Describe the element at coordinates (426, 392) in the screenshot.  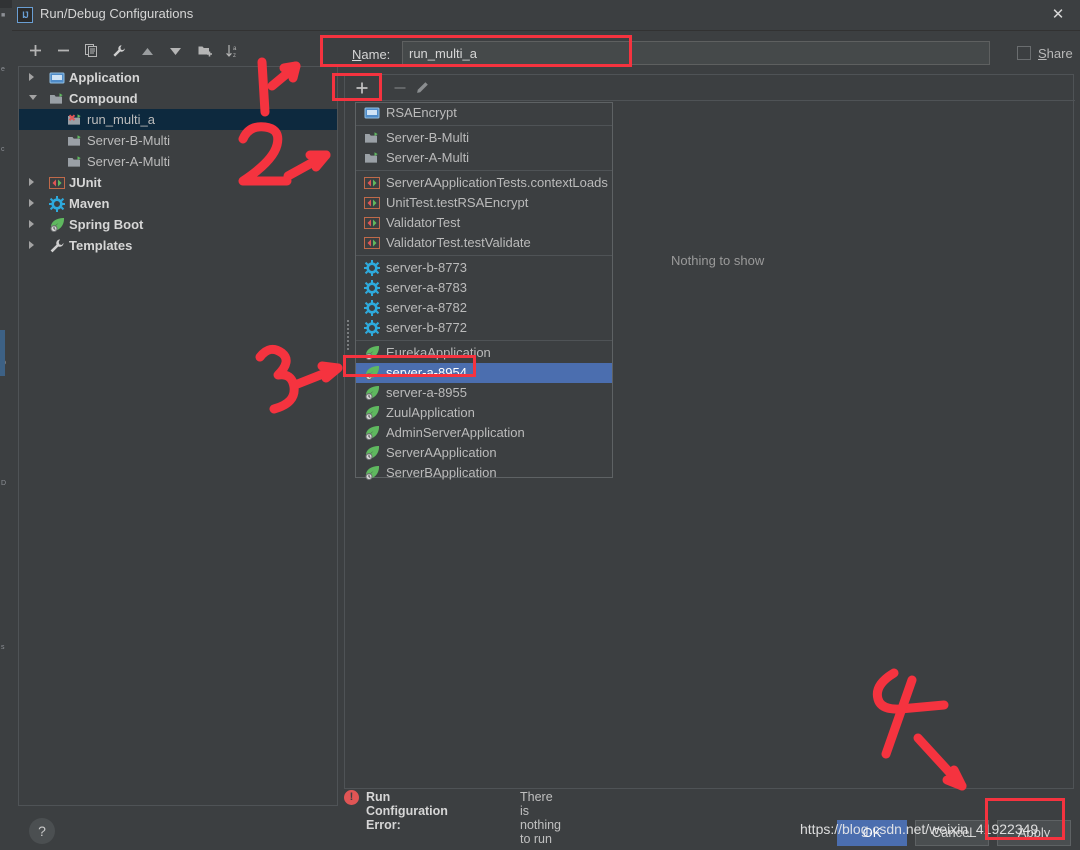
I see `popup-item-label: server-a-8955` at that location.